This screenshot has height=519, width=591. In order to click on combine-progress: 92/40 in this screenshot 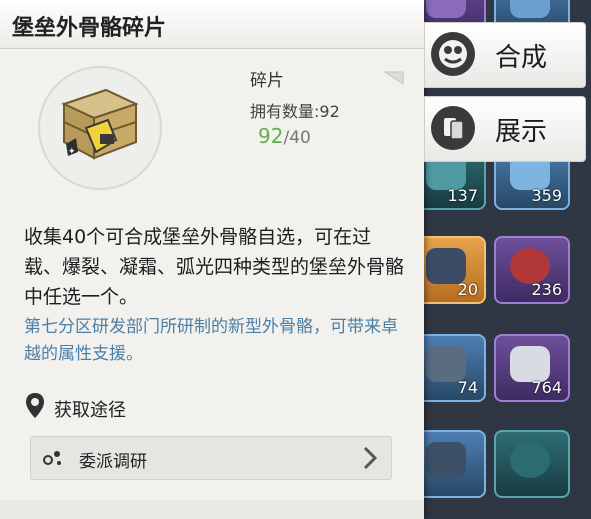, I will do `click(284, 136)`.